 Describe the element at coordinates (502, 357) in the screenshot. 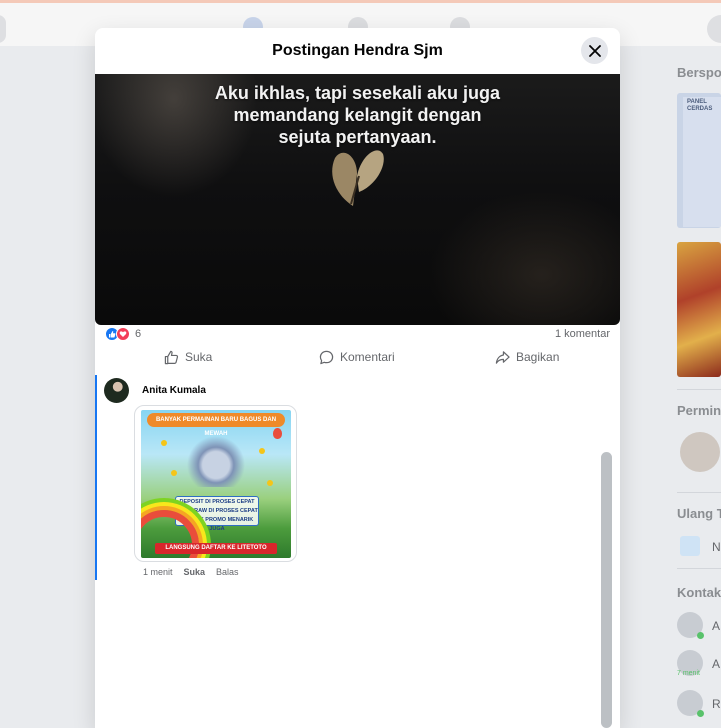

I see `share-icon` at that location.